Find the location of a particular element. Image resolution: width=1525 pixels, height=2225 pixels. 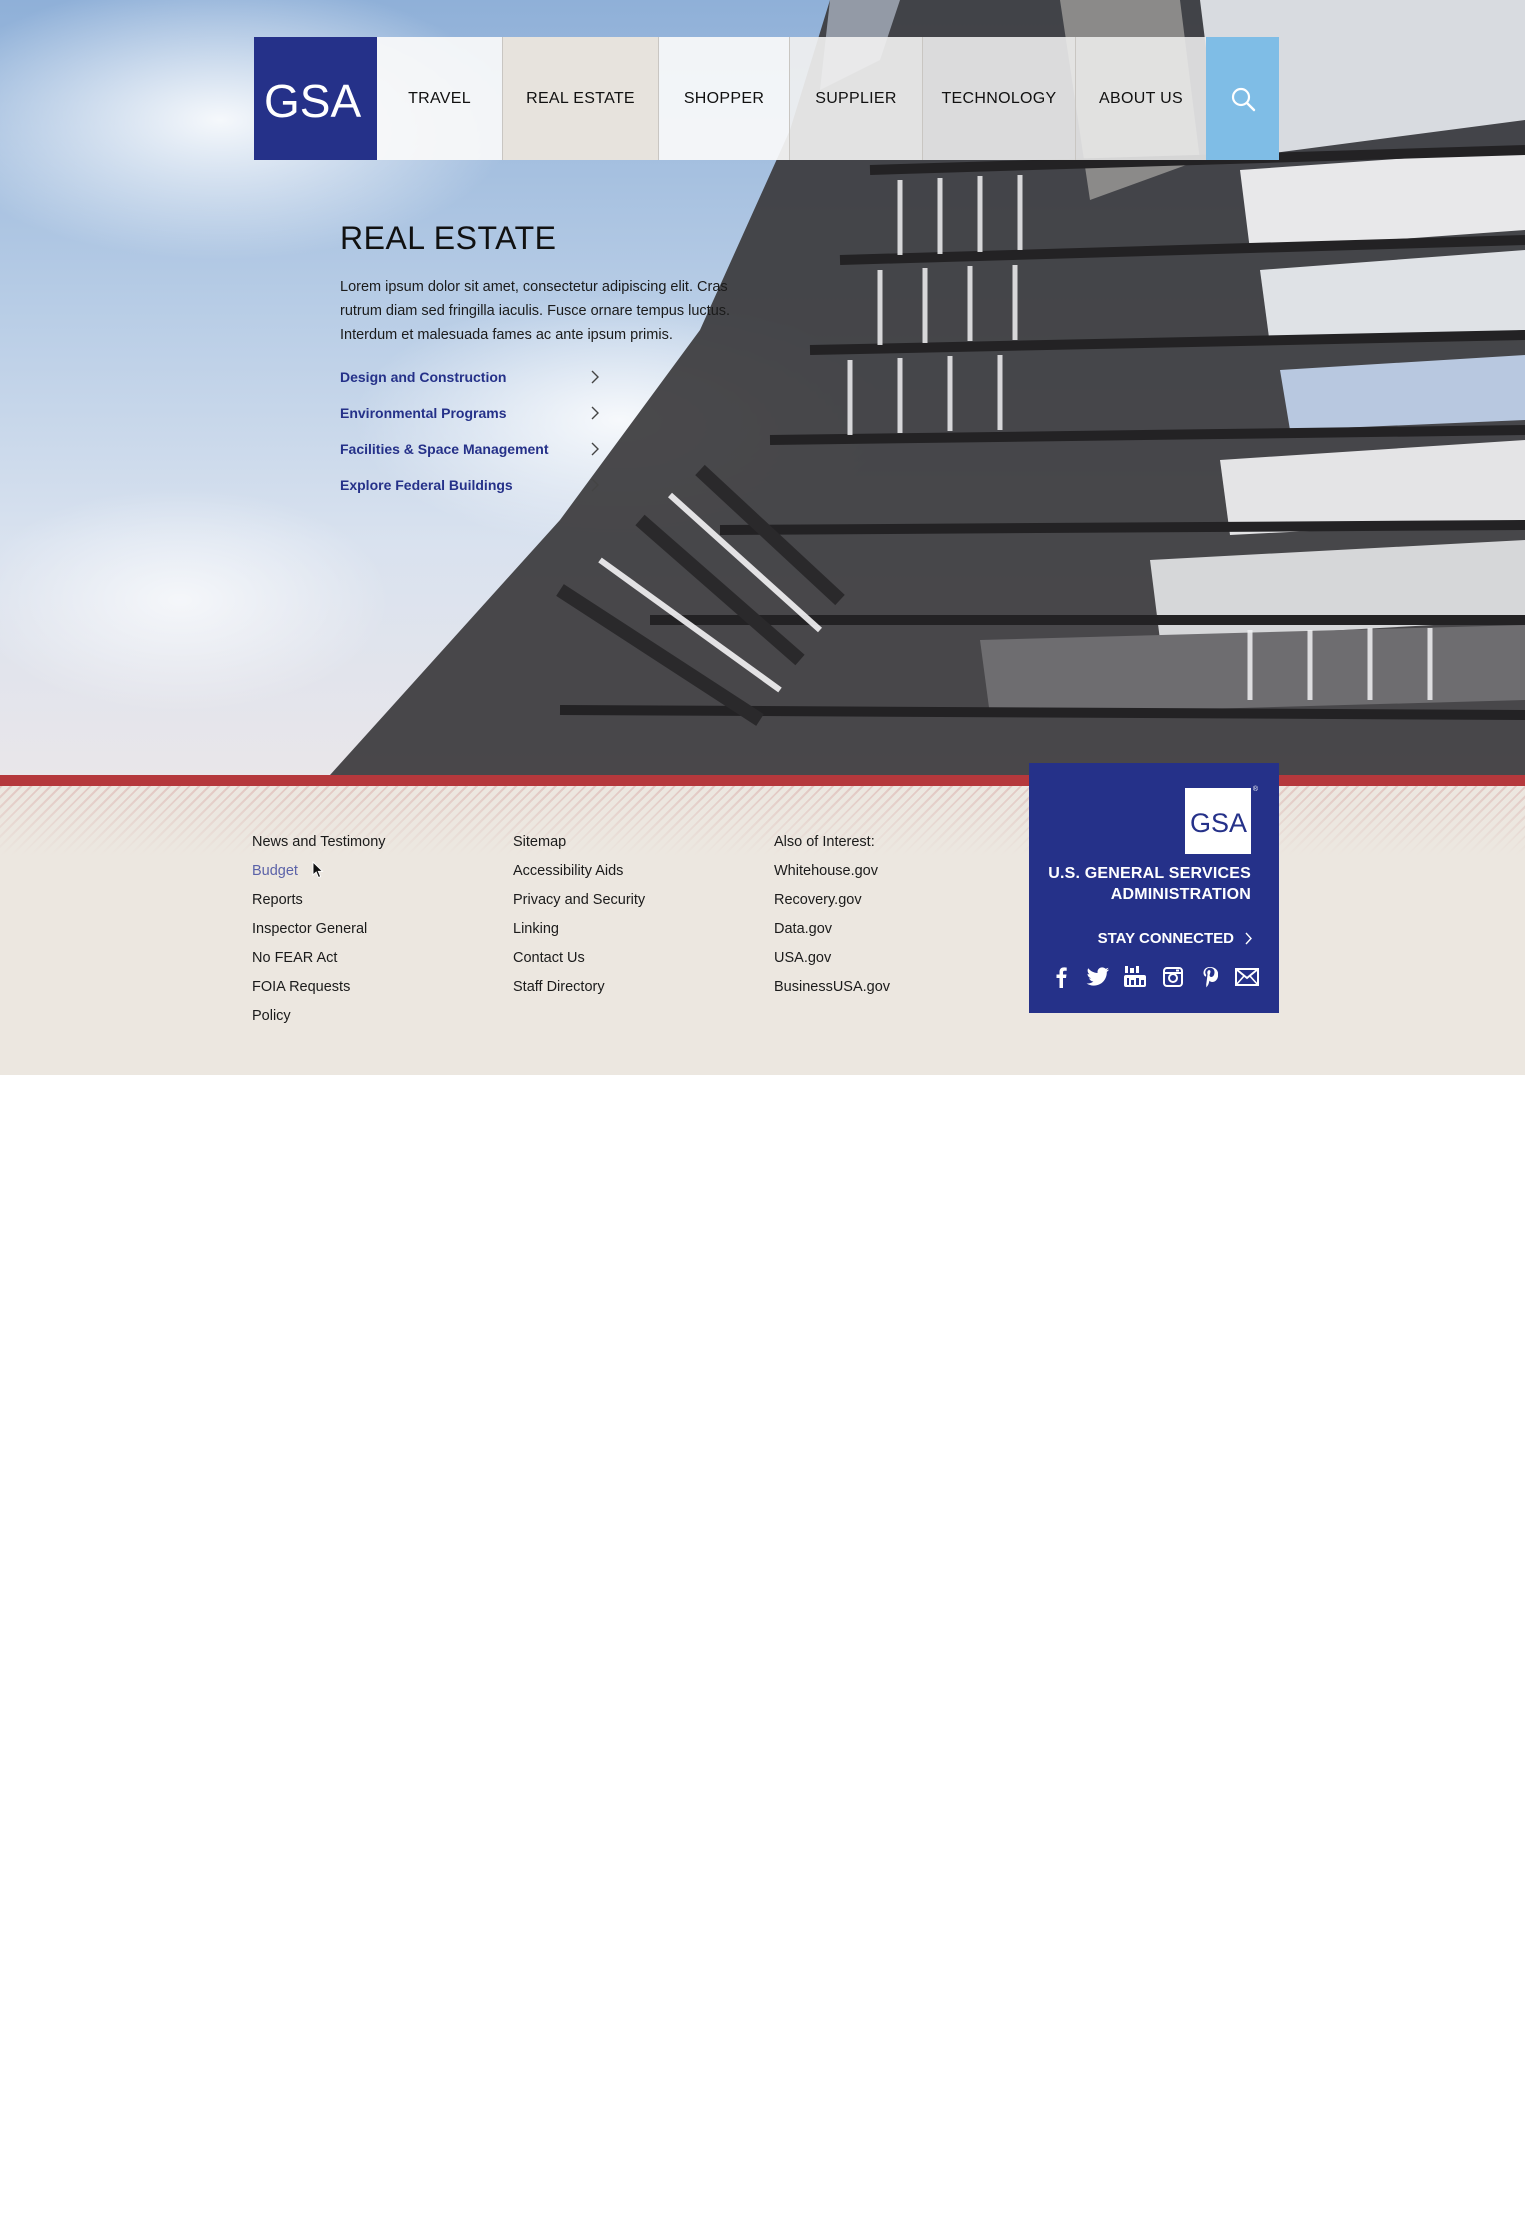

nav-supplier: SUPPLIER is located at coordinates (856, 98).